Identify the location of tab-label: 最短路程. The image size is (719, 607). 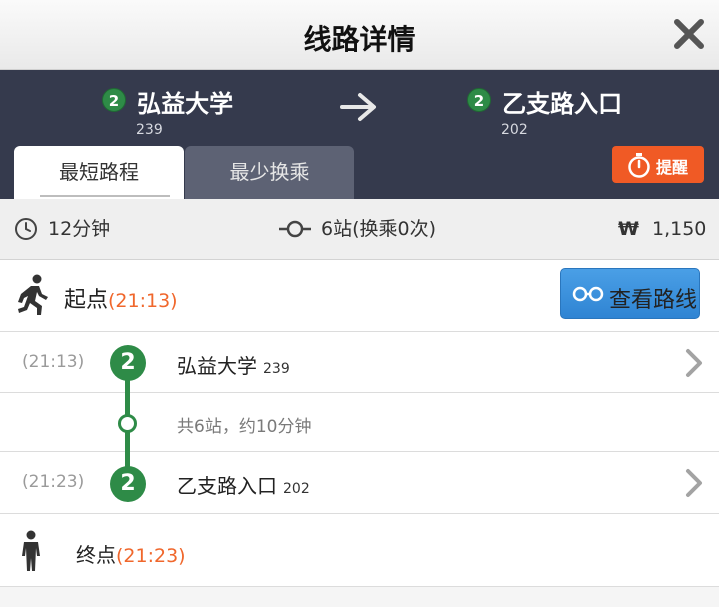
(99, 172).